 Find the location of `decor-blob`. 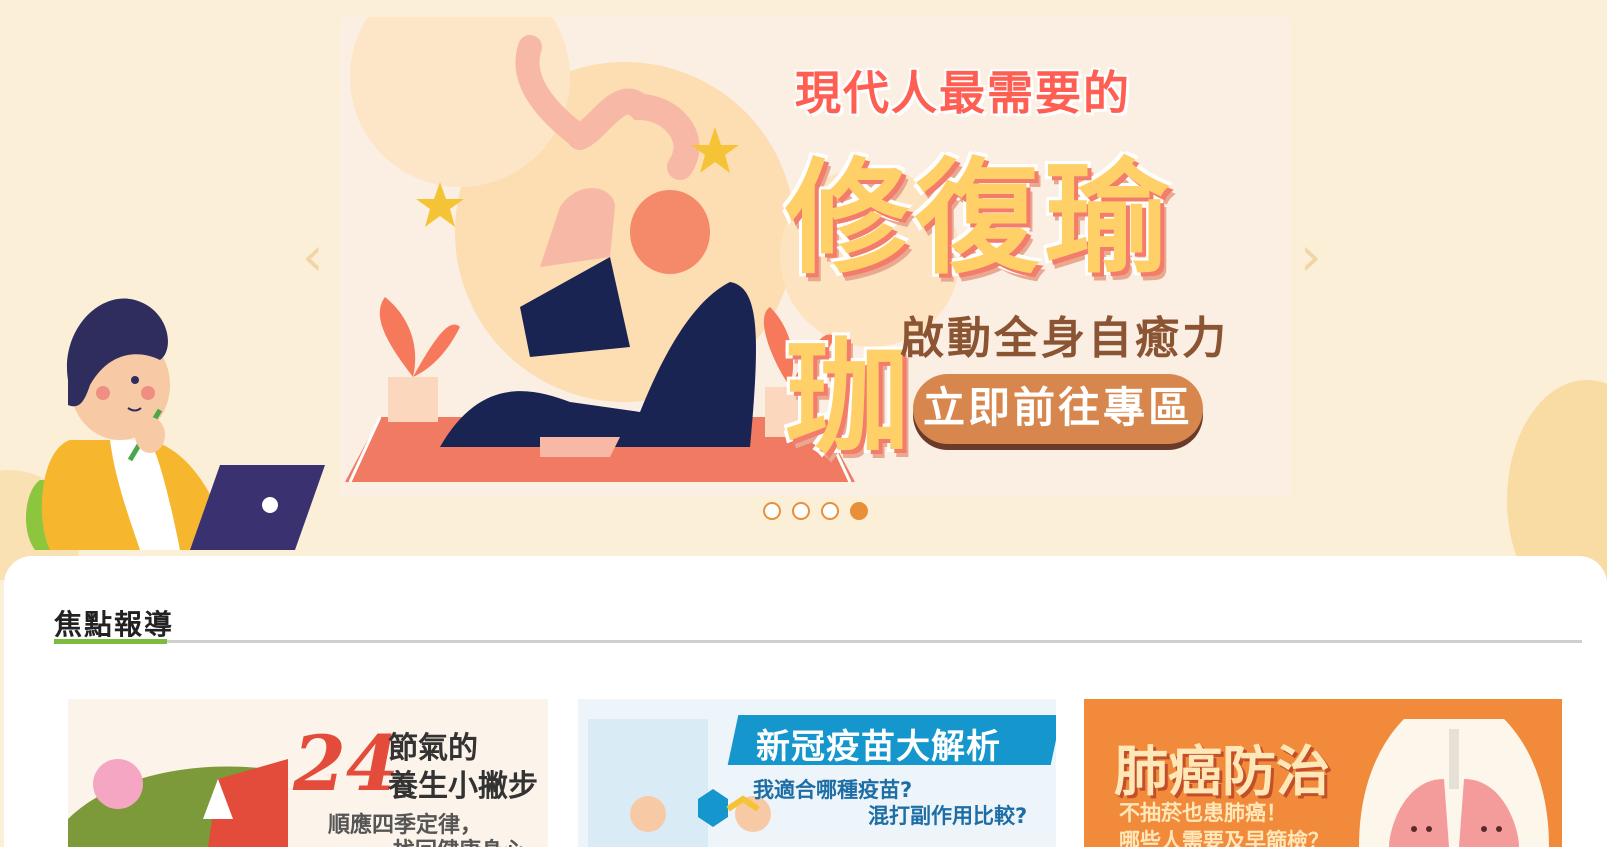

decor-blob is located at coordinates (1557, 480).